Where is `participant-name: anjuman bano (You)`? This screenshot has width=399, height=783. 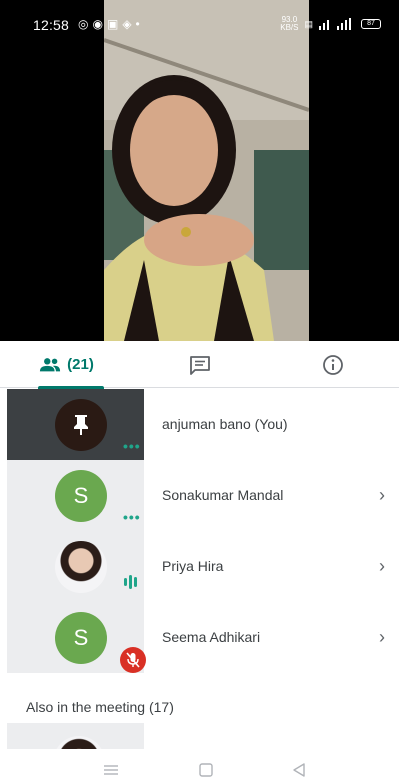
participant-name: anjuman bano (You) is located at coordinates (225, 424).